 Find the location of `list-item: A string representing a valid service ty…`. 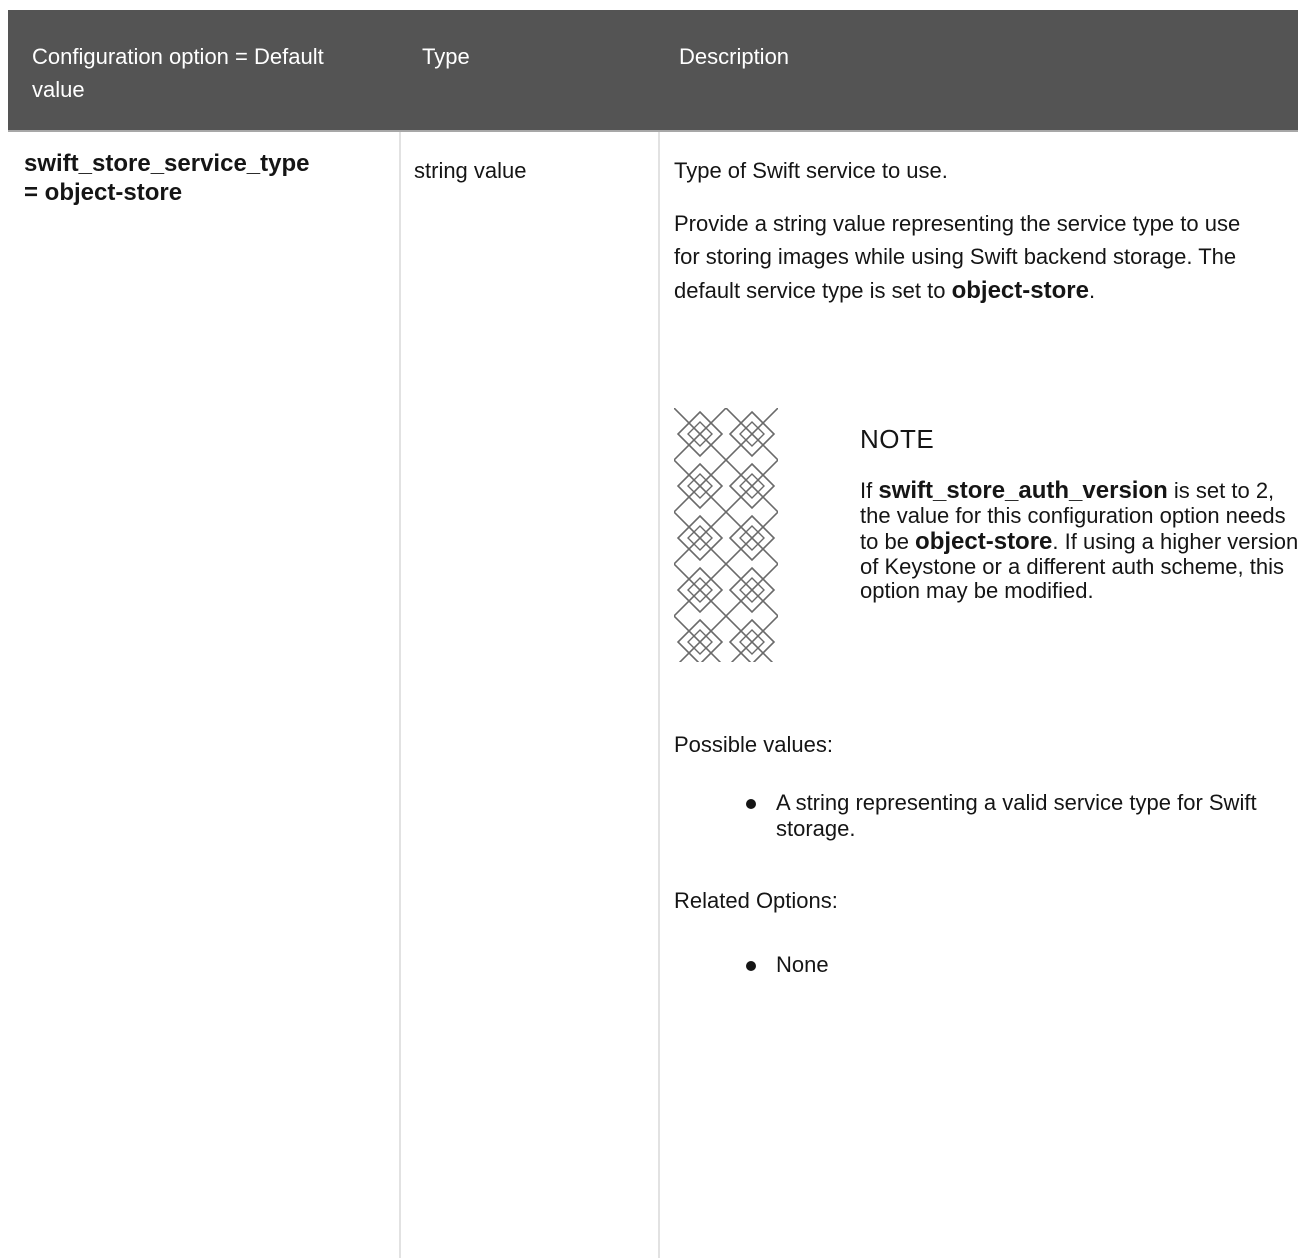

list-item: A string representing a valid service ty… is located at coordinates (984, 816).